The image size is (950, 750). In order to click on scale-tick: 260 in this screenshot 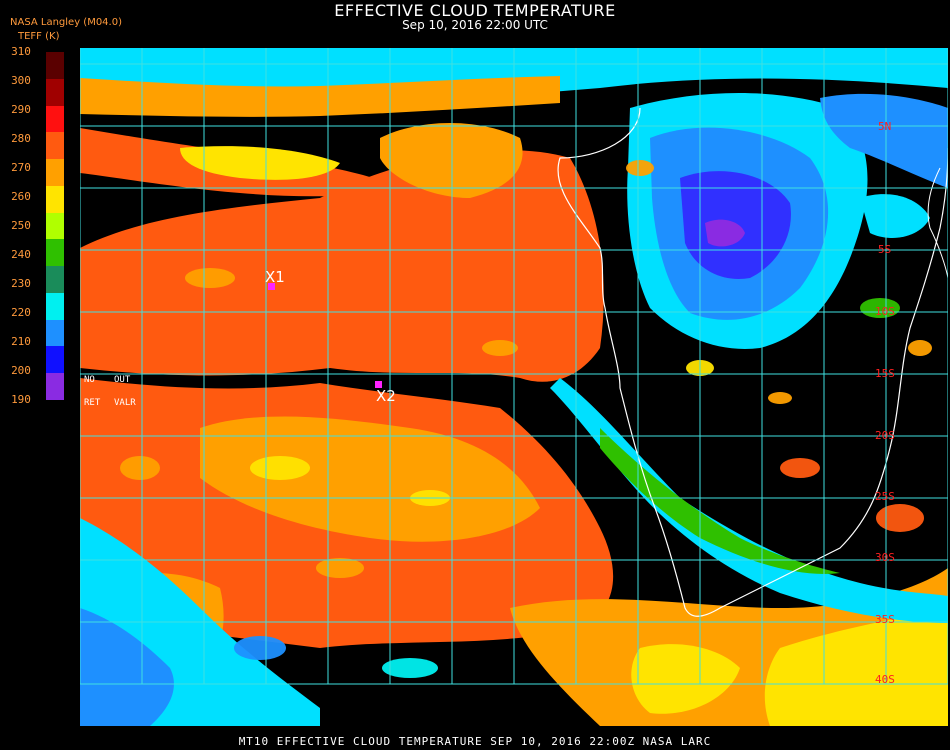, I will do `click(21, 196)`.